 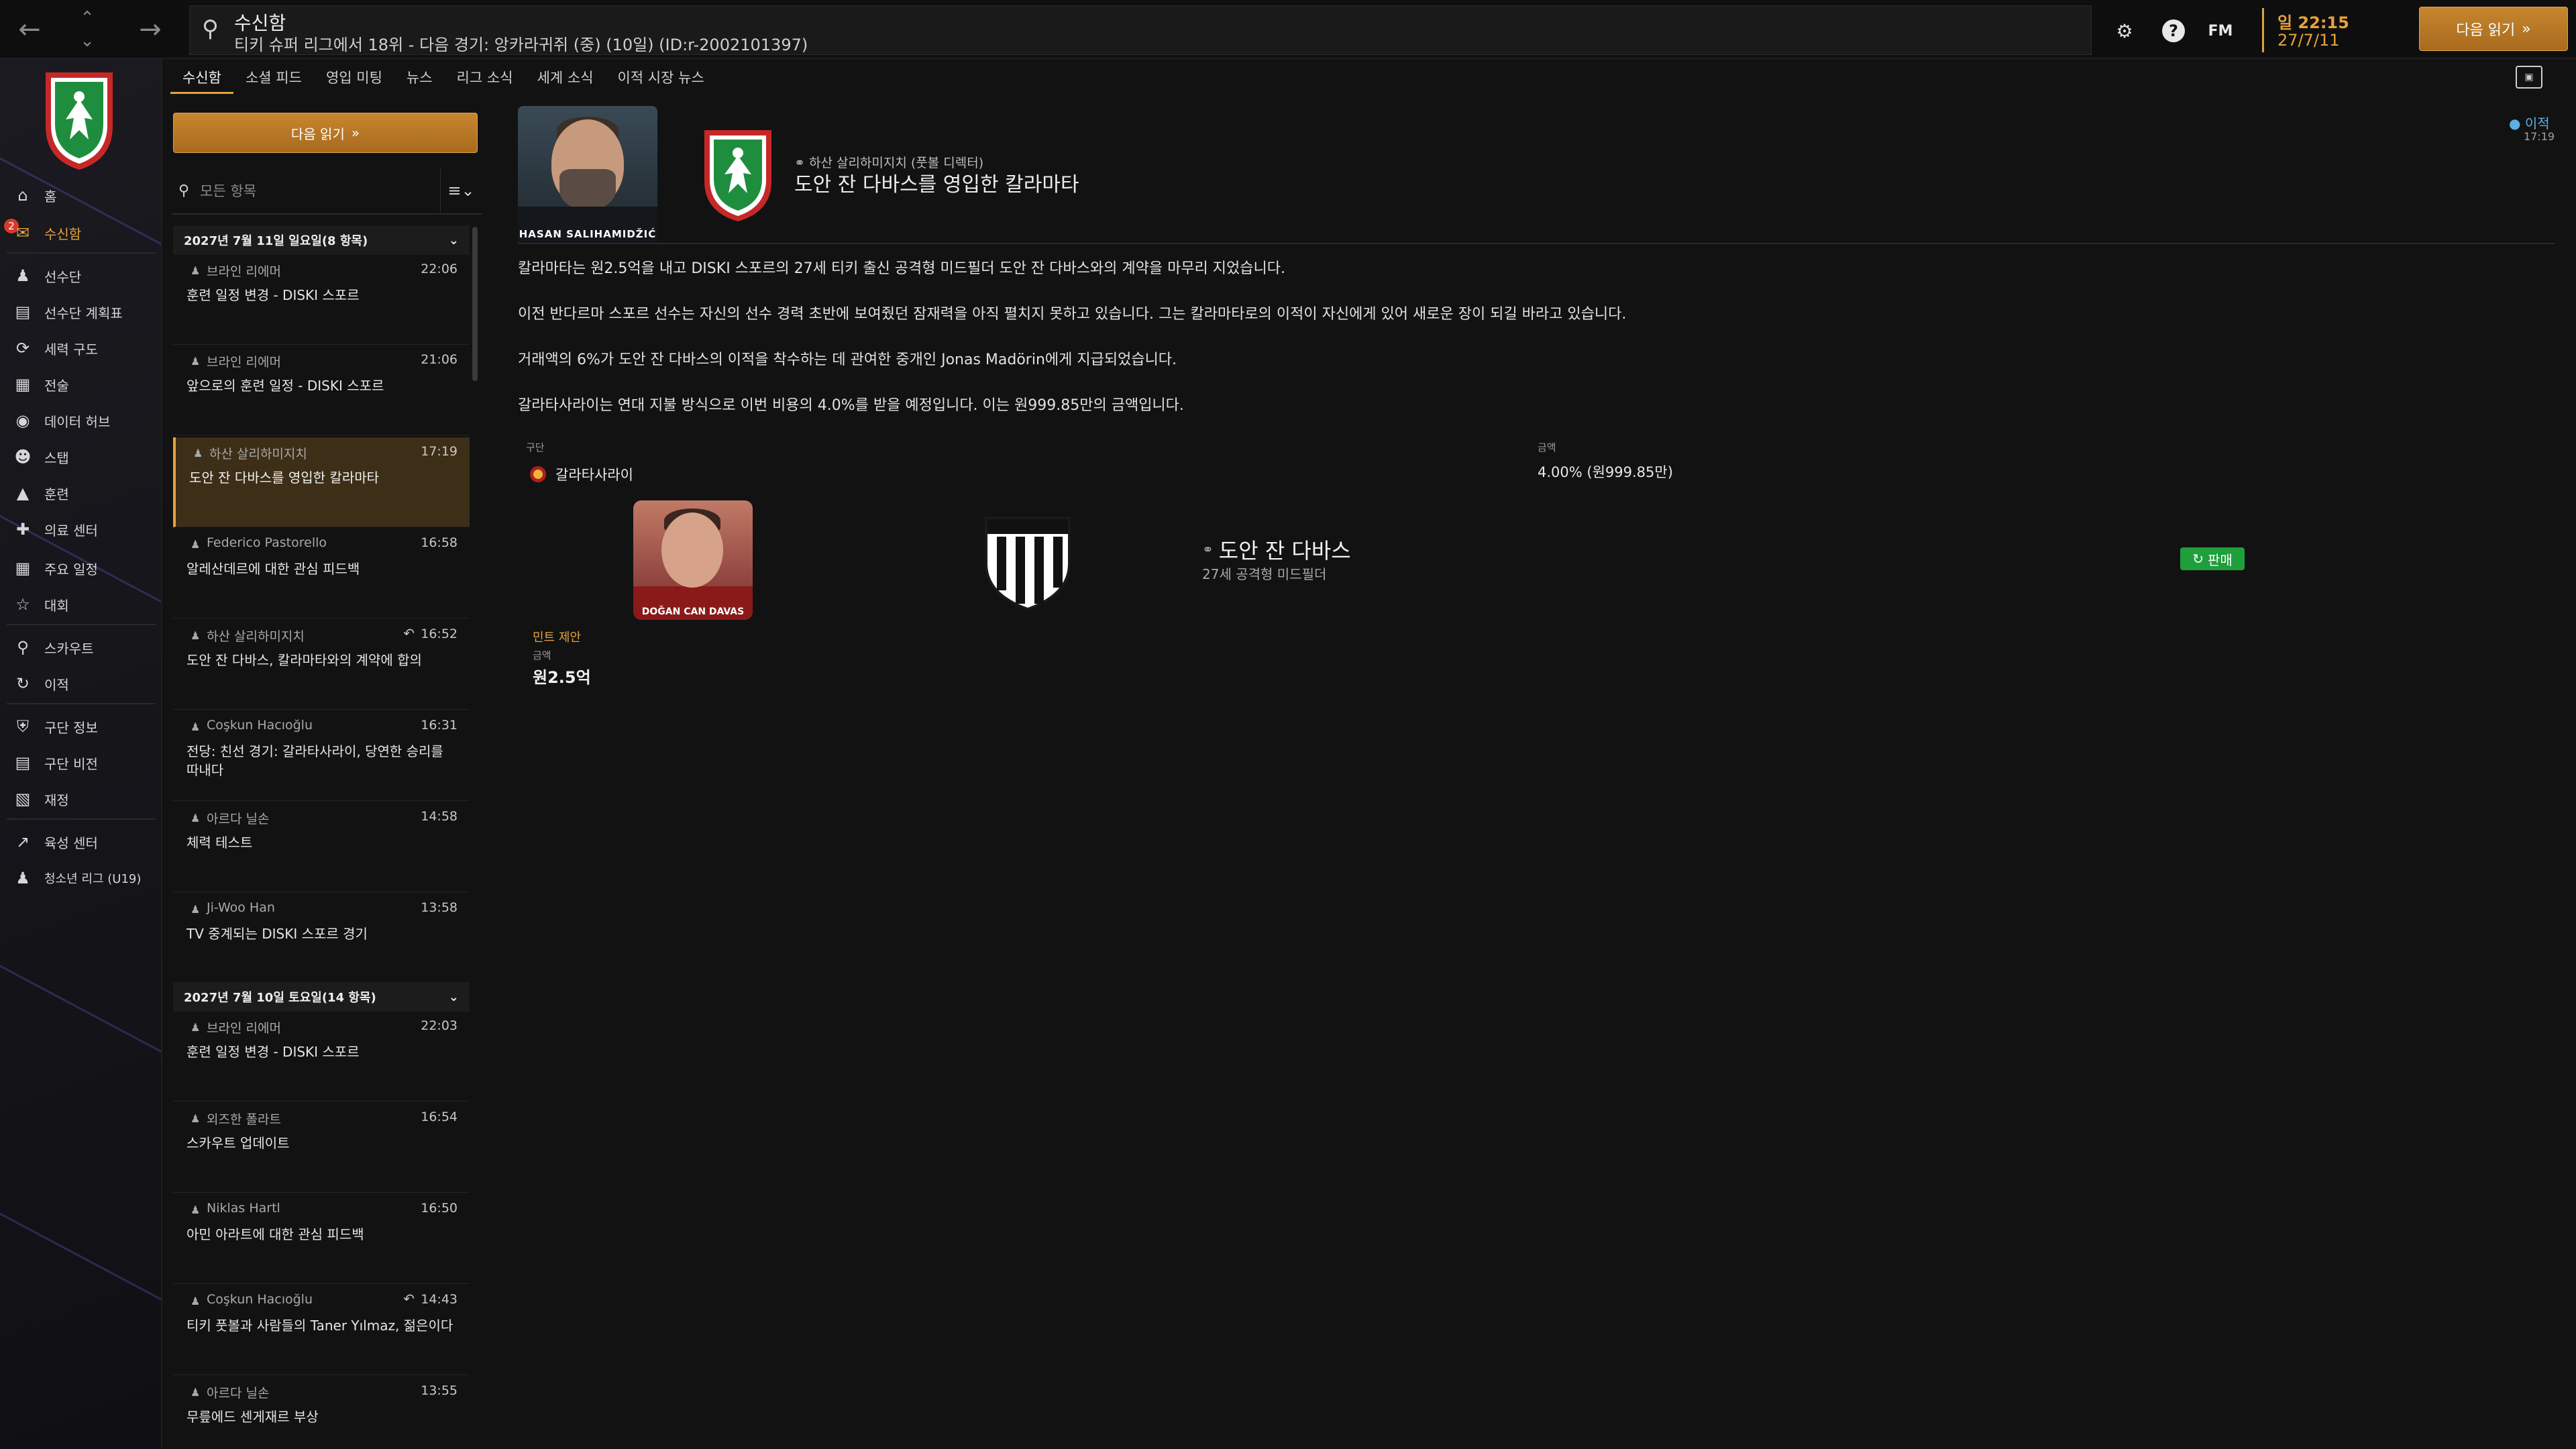 I want to click on sender-photo: HASAN SALIHAMIDŽIĆ, so click(x=587, y=174).